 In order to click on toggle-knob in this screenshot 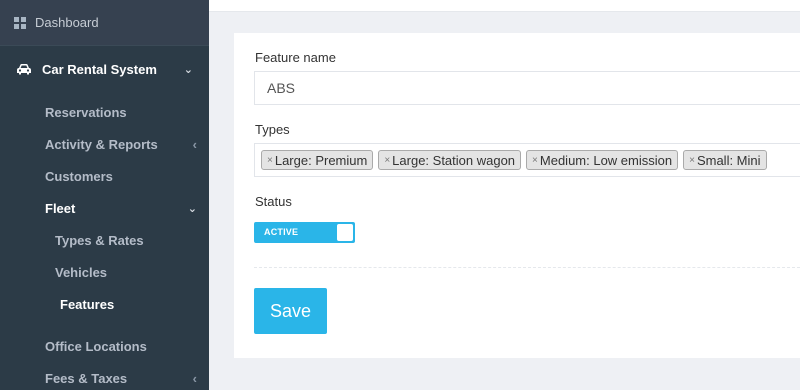, I will do `click(345, 232)`.